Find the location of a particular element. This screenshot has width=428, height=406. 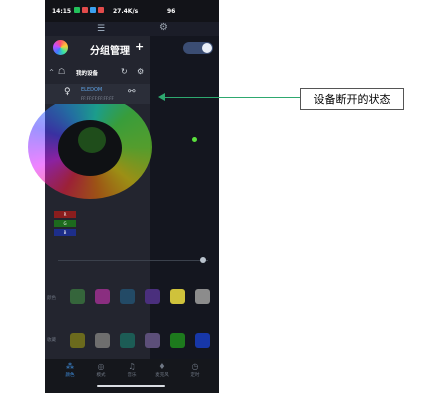

group-icon: ☖ is located at coordinates (62, 71).